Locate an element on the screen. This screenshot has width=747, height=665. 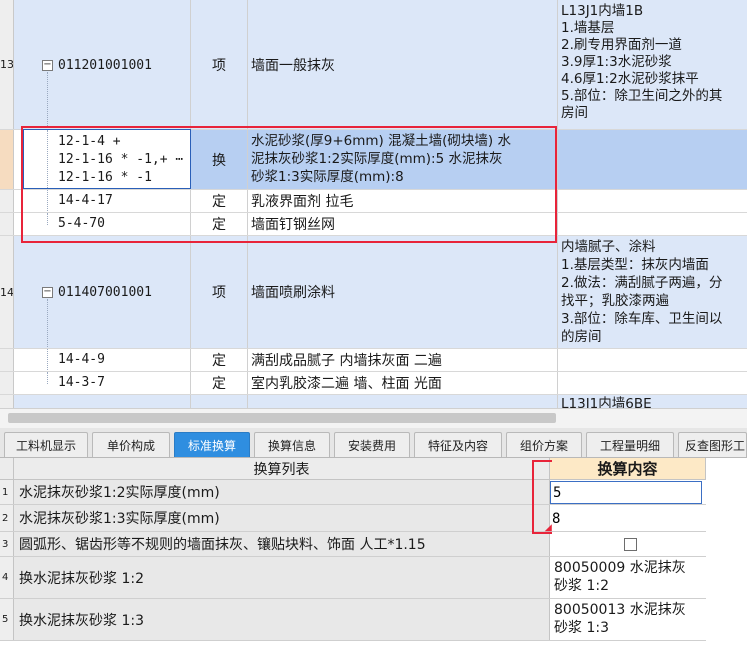
table-row: 5 换水泥抹灰砂浆 1:3 80050013 水泥抹灰 砂浆 1:3 is located at coordinates (353, 620).